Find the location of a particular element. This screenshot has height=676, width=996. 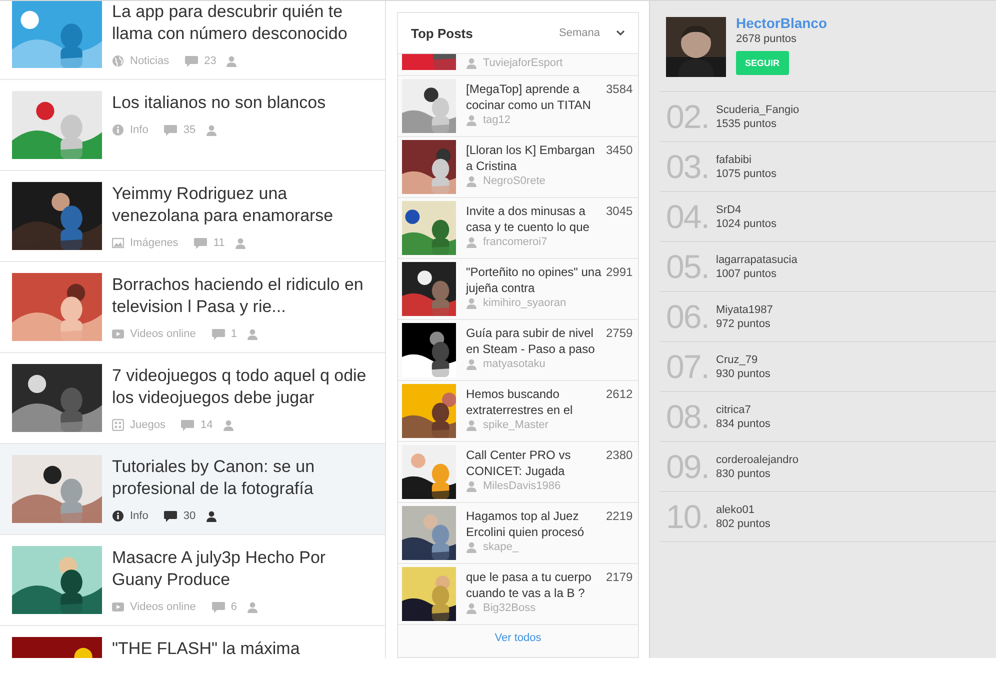

points-label: 930 puntos is located at coordinates (743, 373).